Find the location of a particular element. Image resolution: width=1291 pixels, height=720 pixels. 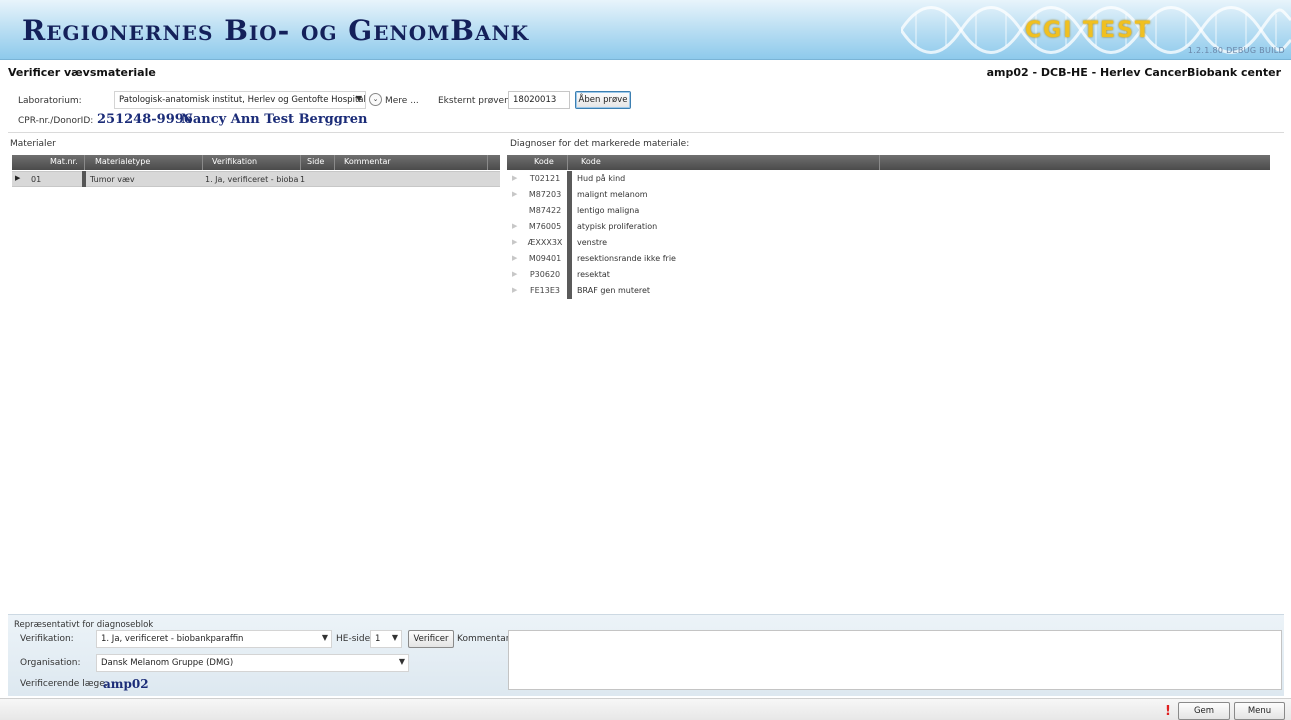

verificer-button: Verificer is located at coordinates (431, 639).